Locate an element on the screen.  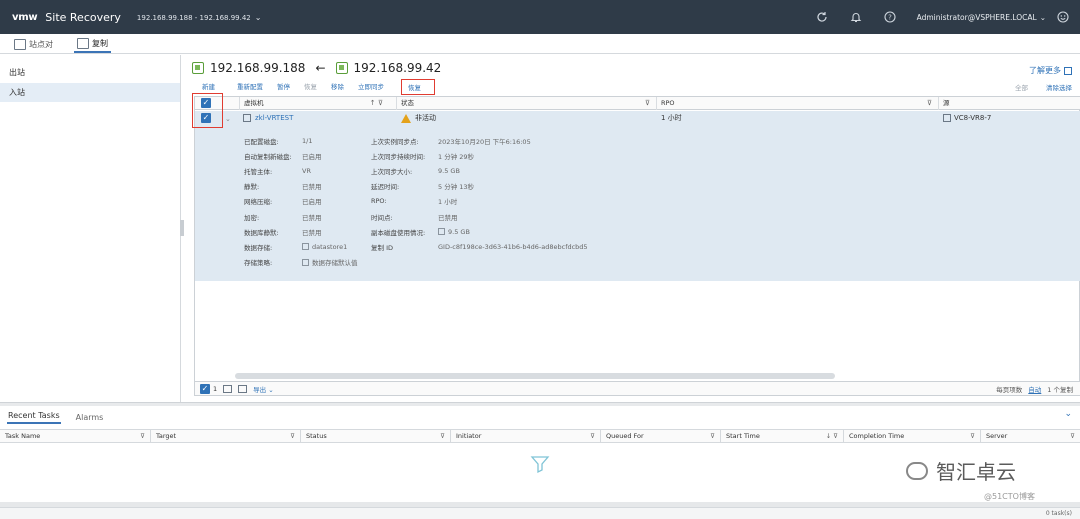
reconfigure-button: 重新配置 is located at coordinates (250, 86).